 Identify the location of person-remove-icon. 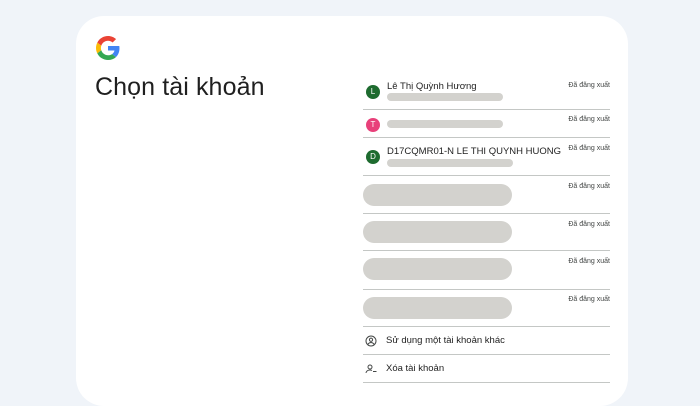
(371, 369).